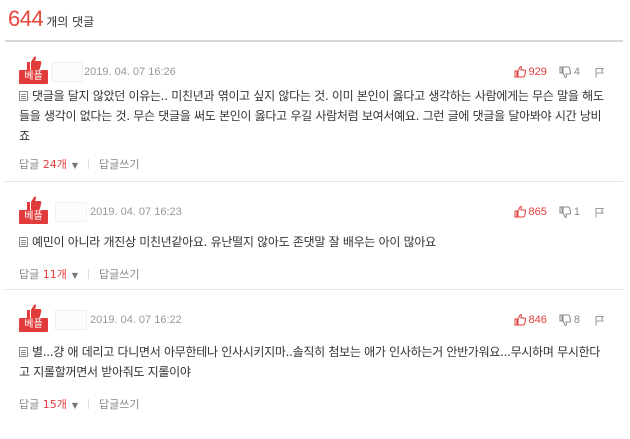  I want to click on downvote-button: 4, so click(569, 72).